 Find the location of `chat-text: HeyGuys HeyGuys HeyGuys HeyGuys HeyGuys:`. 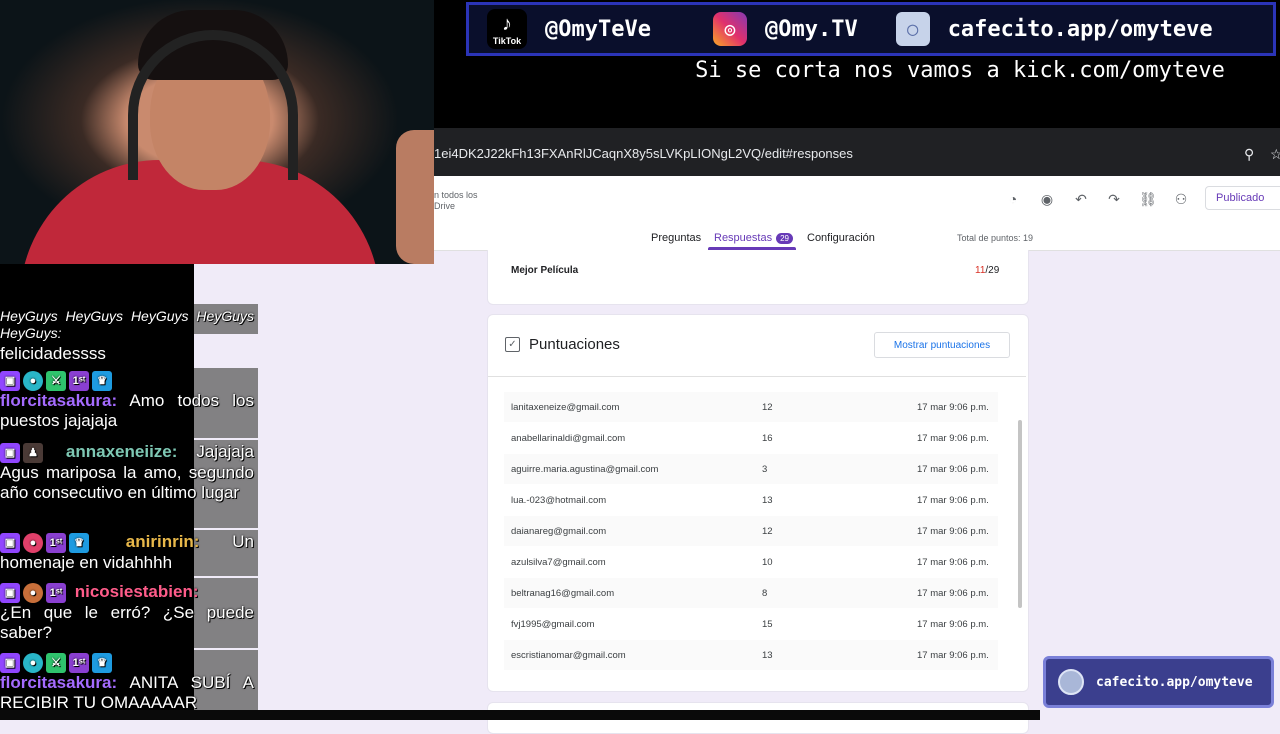

chat-text: HeyGuys HeyGuys HeyGuys HeyGuys HeyGuys: is located at coordinates (127, 324).